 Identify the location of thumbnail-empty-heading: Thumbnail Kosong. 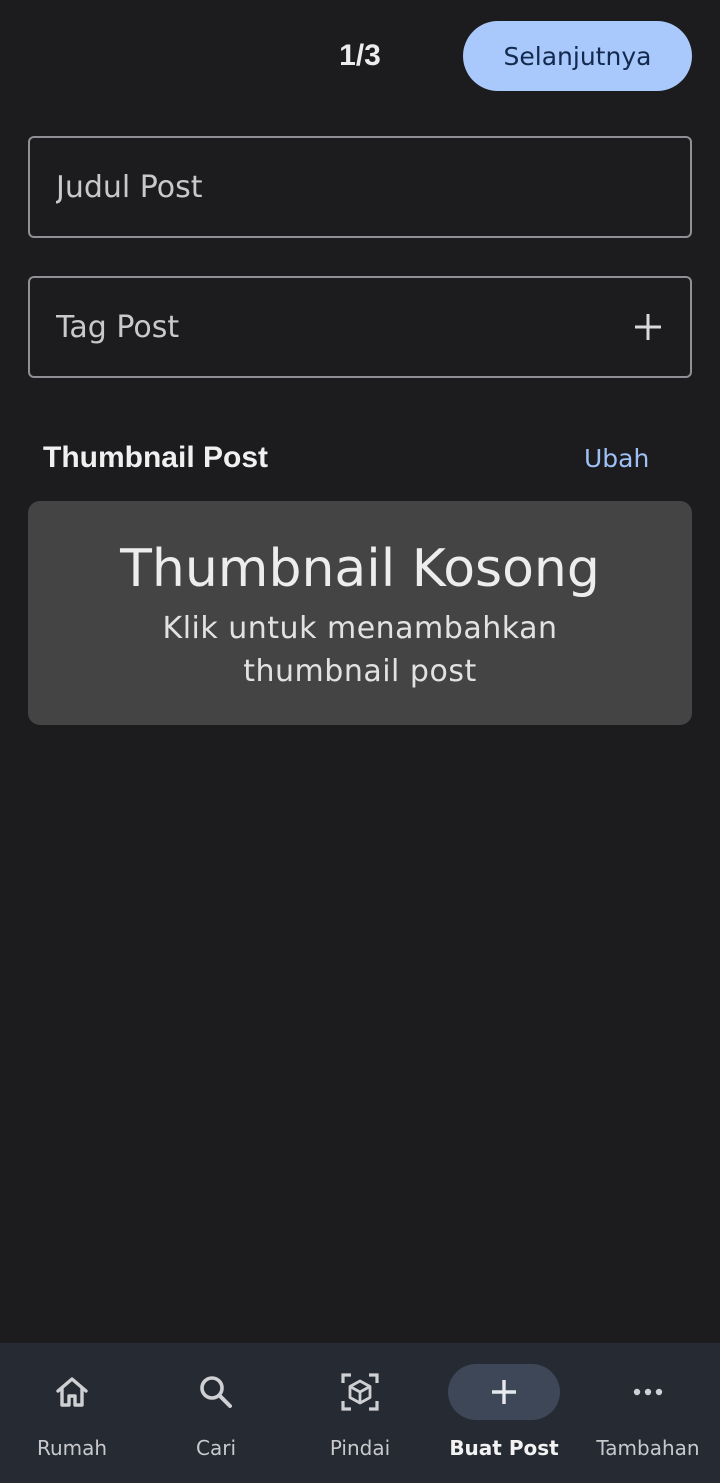
(360, 569).